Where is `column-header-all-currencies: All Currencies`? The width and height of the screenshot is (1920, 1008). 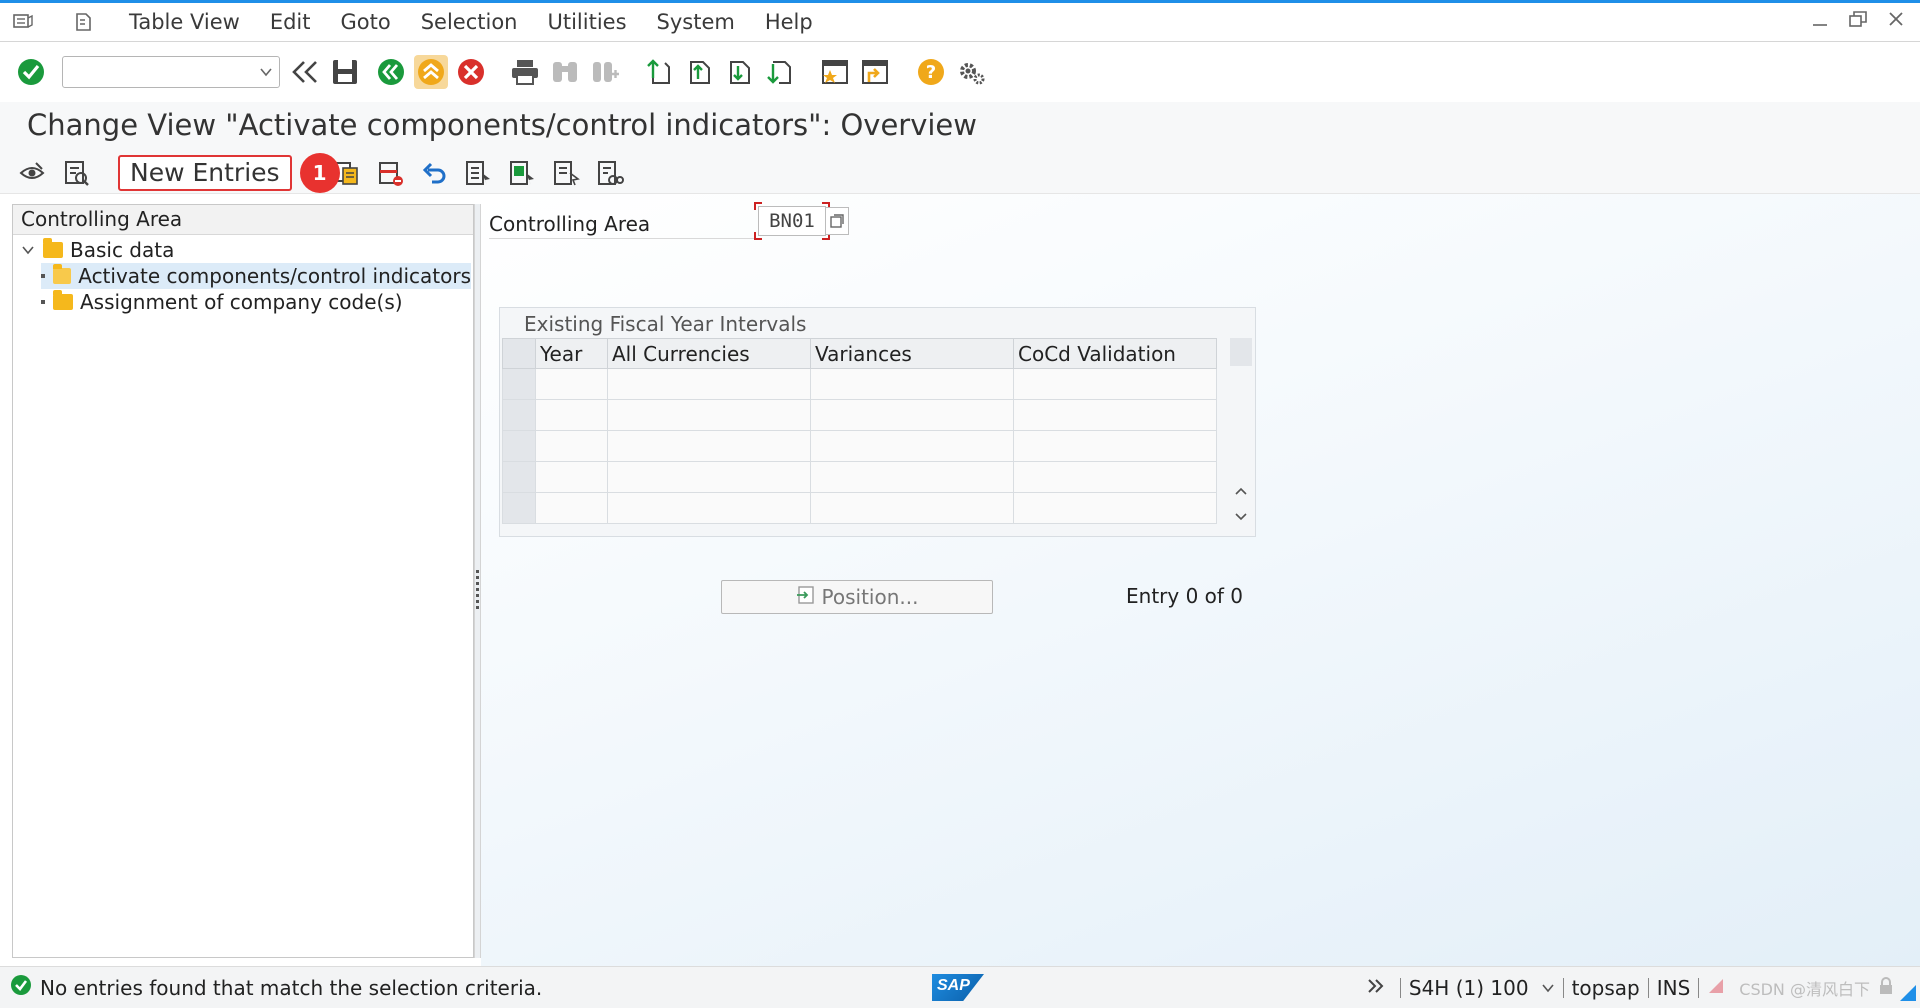
column-header-all-currencies: All Currencies is located at coordinates (709, 353).